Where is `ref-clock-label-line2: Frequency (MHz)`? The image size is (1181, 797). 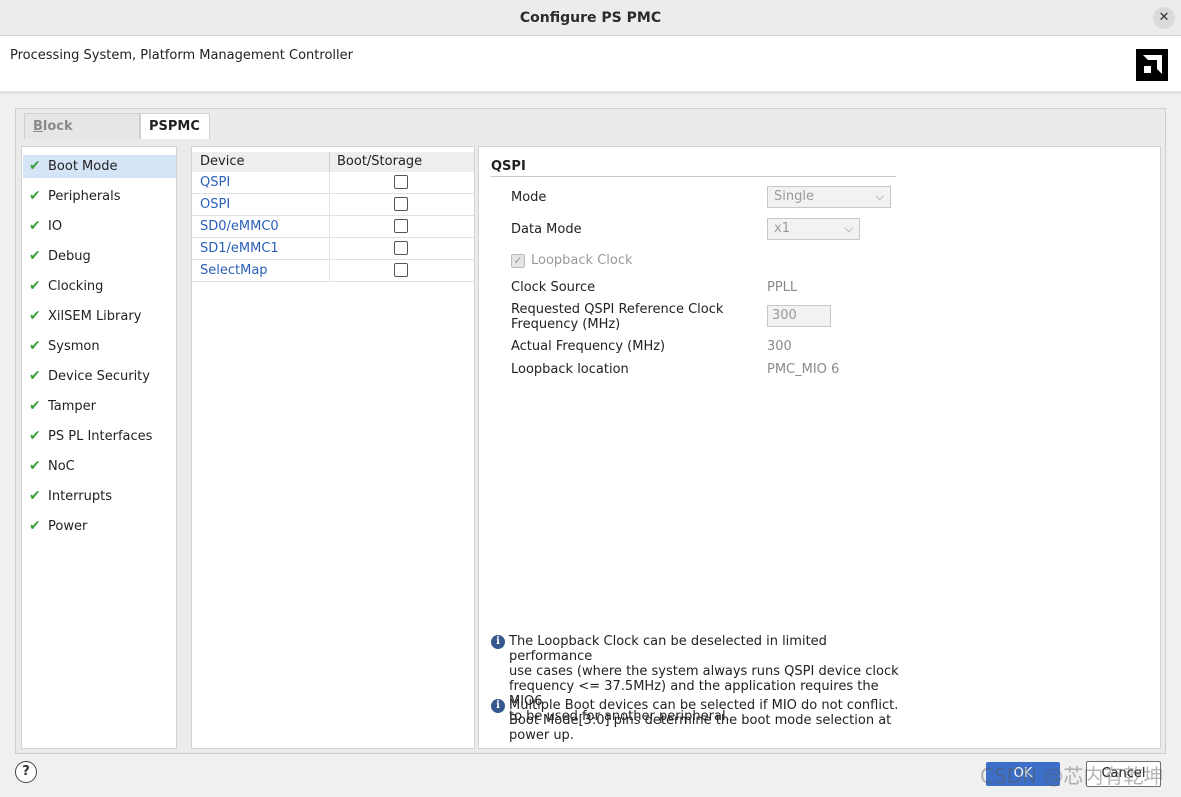
ref-clock-label-line2: Frequency (MHz) is located at coordinates (566, 324).